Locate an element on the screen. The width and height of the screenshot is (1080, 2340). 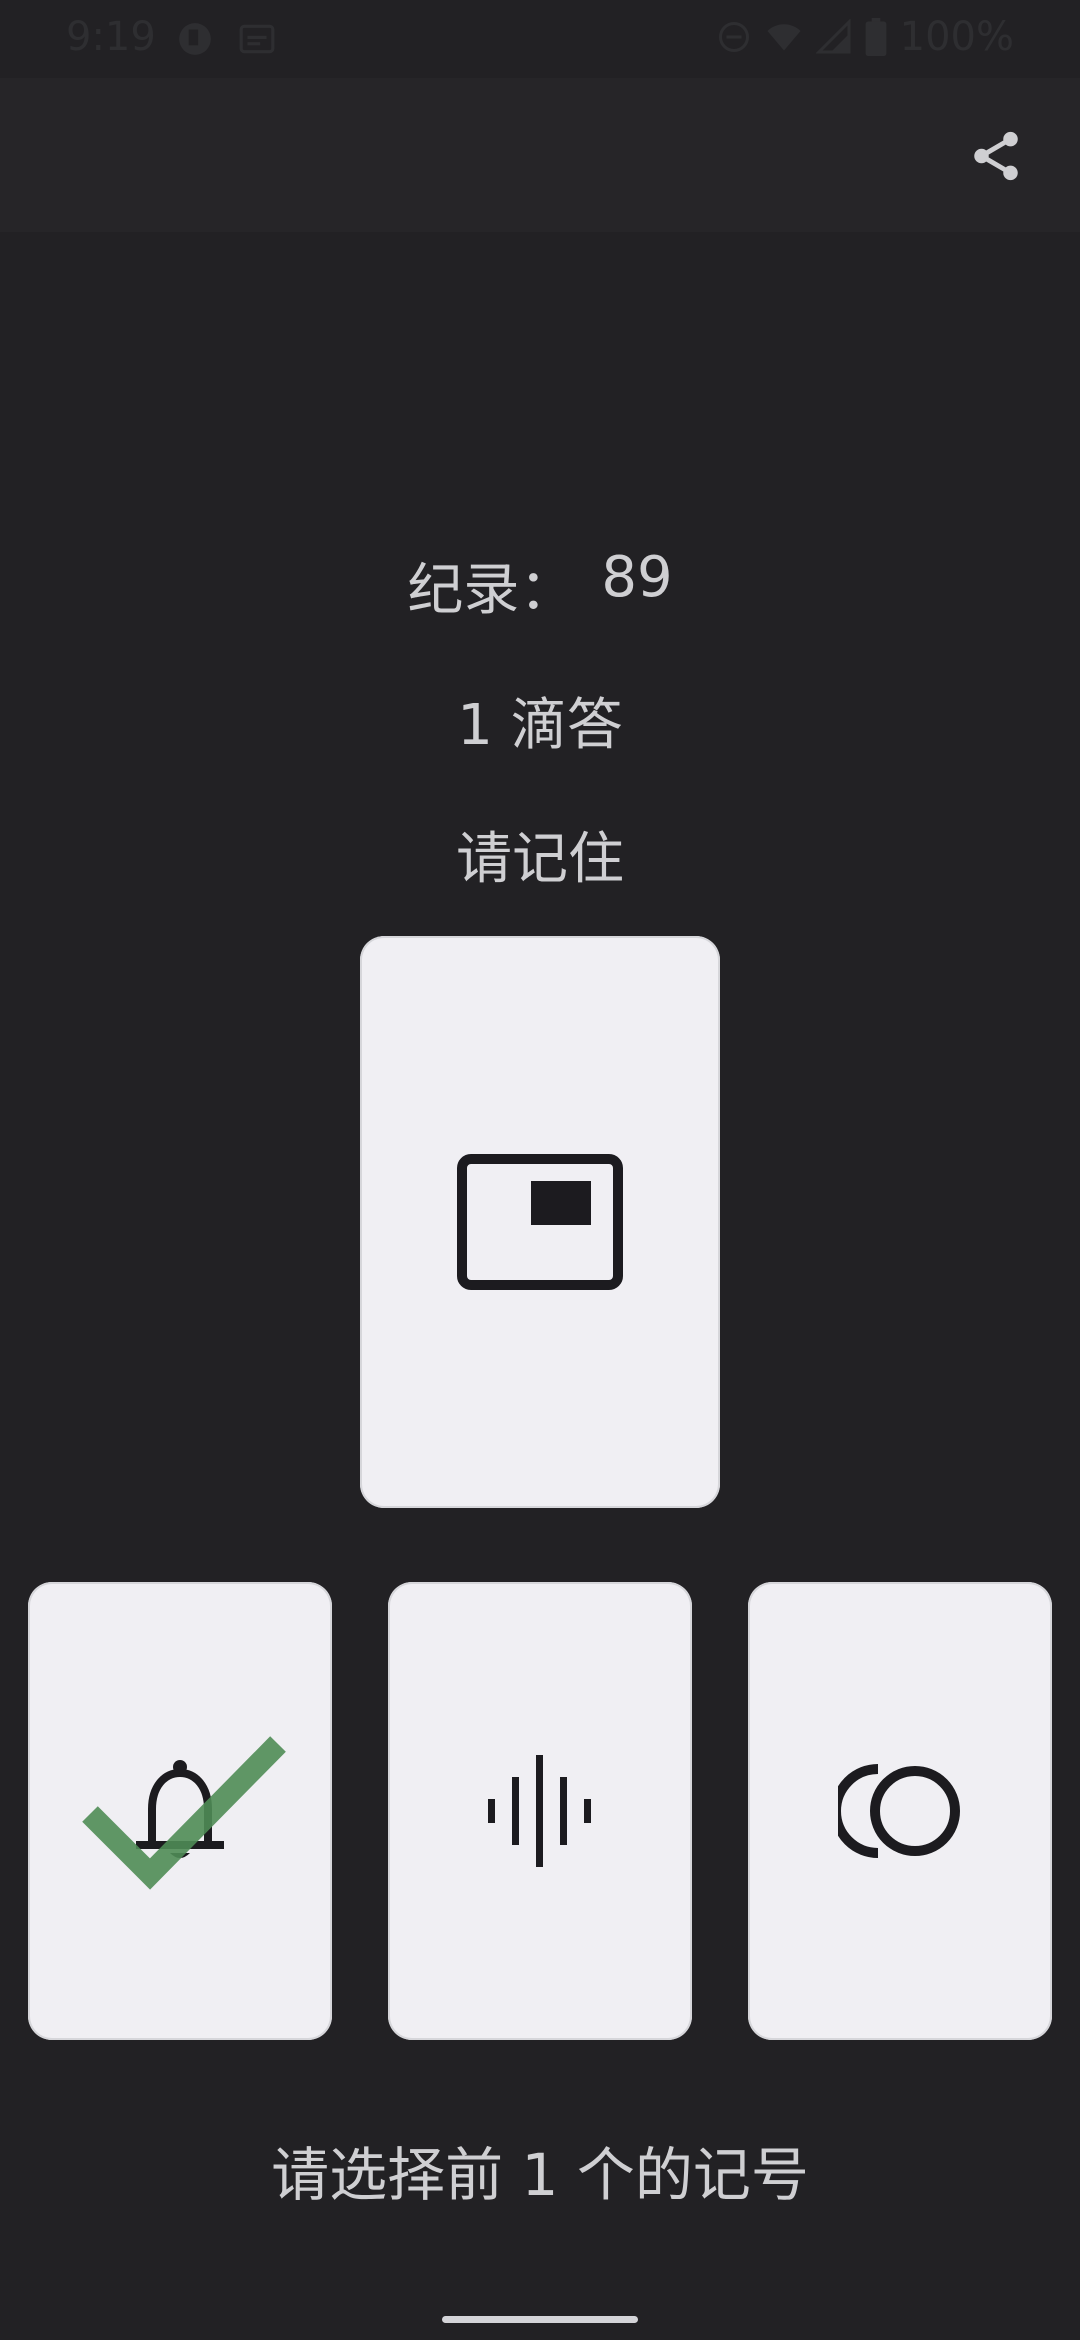
app-bar is located at coordinates (540, 155).